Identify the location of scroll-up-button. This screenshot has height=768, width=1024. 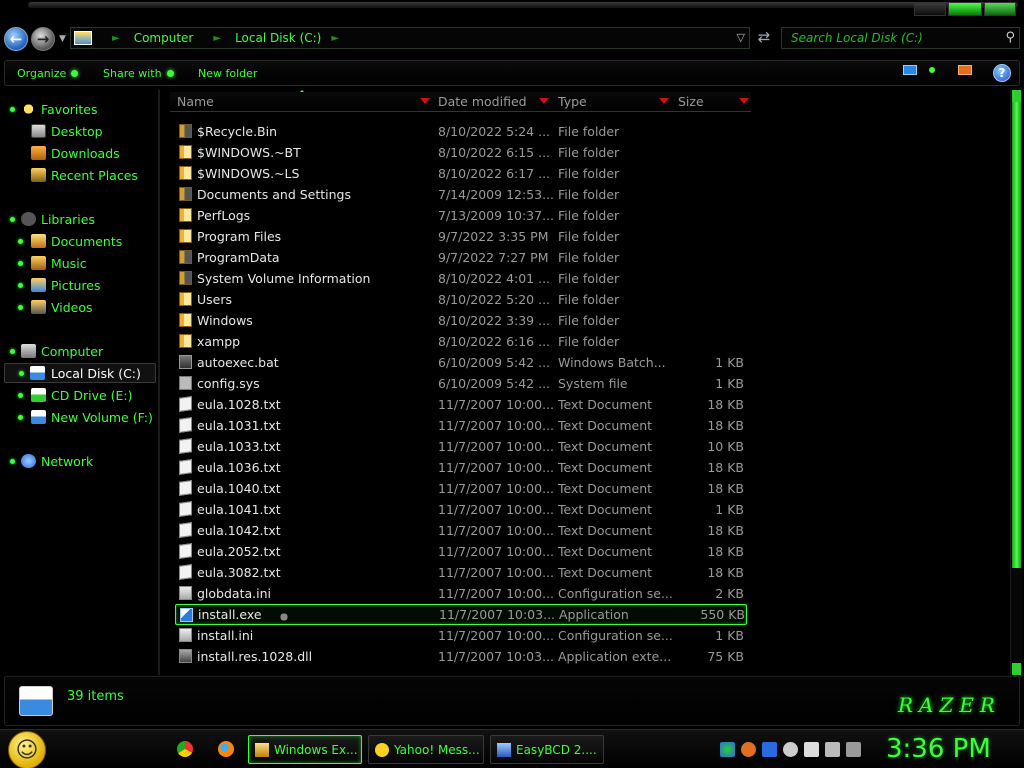
(1016, 96).